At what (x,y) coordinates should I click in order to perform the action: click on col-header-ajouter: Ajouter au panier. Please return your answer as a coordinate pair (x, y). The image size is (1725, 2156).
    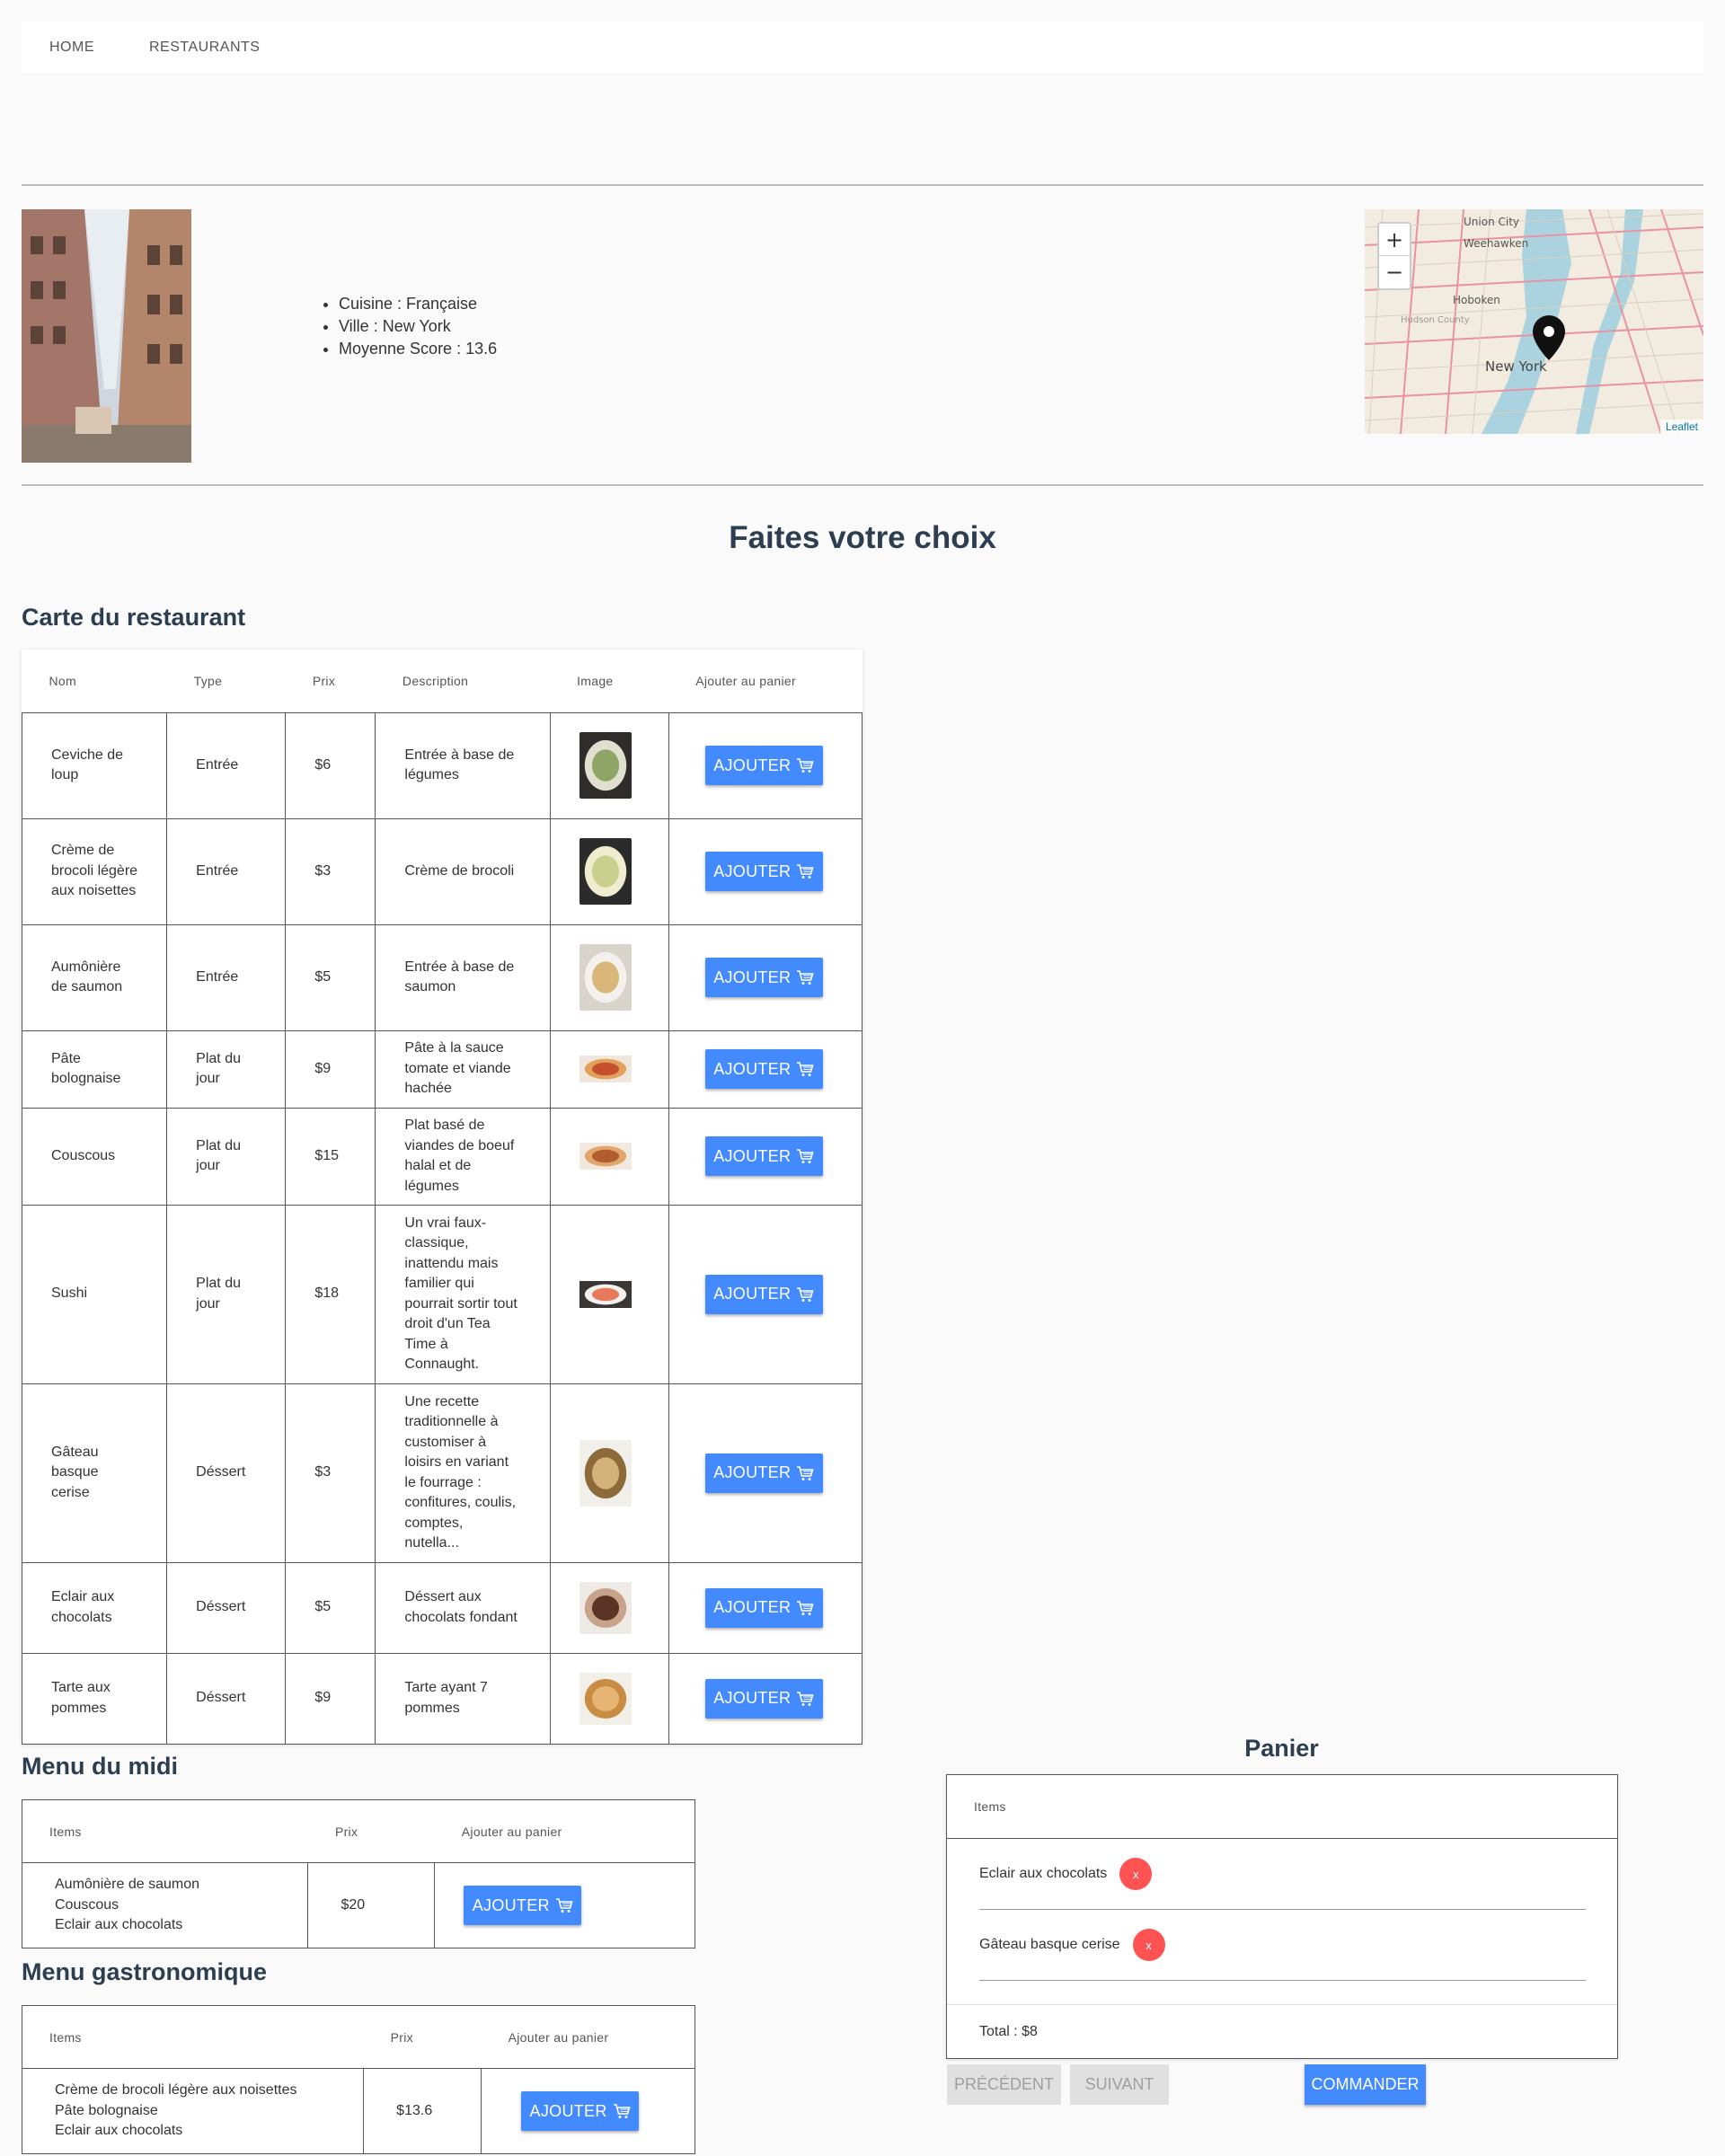
    Looking at the image, I should click on (765, 681).